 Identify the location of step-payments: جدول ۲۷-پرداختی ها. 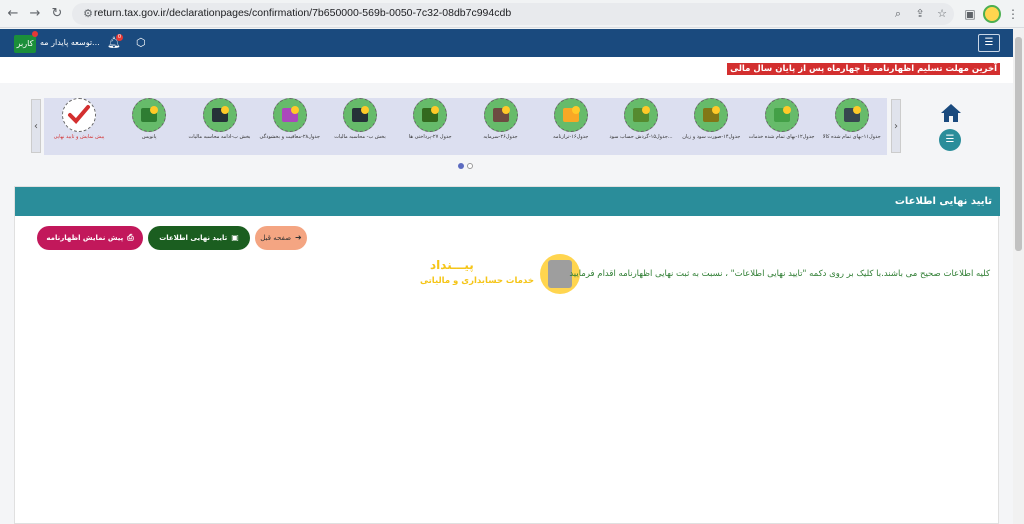
(430, 126).